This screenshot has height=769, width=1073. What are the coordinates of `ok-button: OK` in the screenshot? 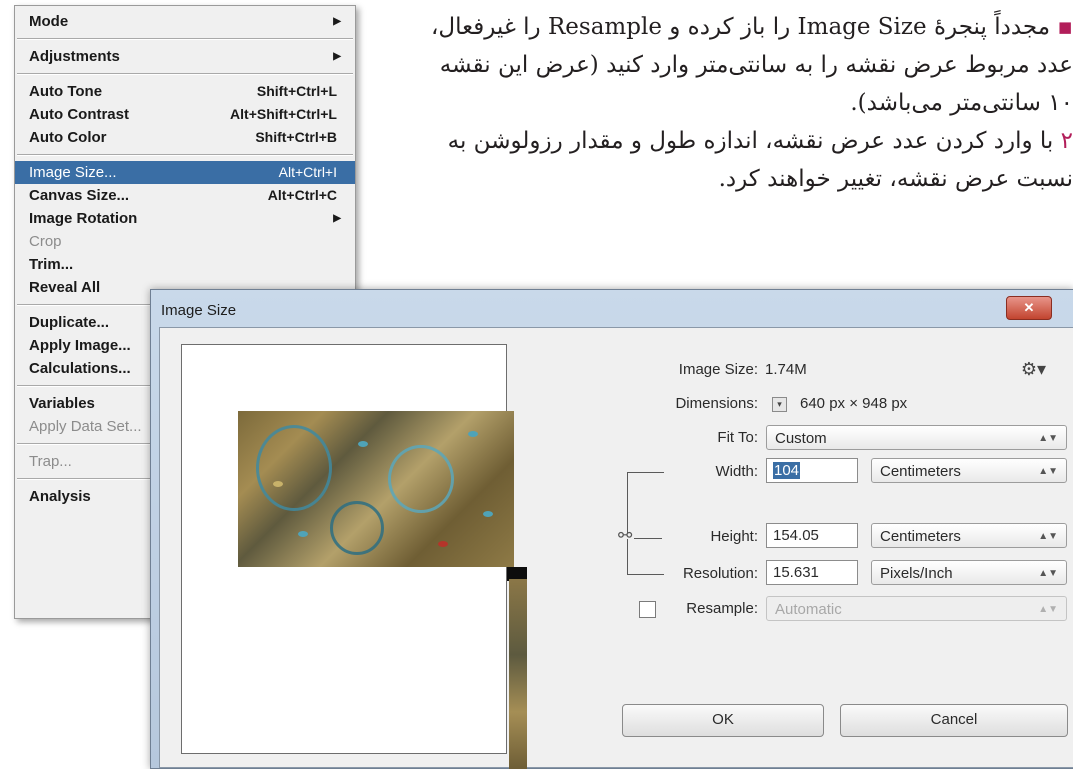 It's located at (723, 720).